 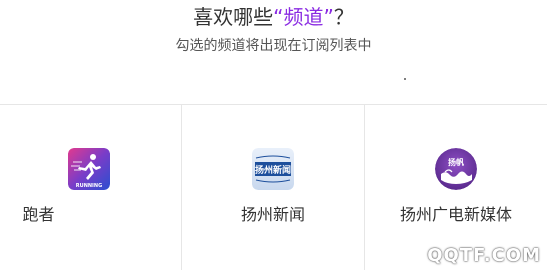 I want to click on runner-logo-text: RUNNING, so click(x=89, y=186).